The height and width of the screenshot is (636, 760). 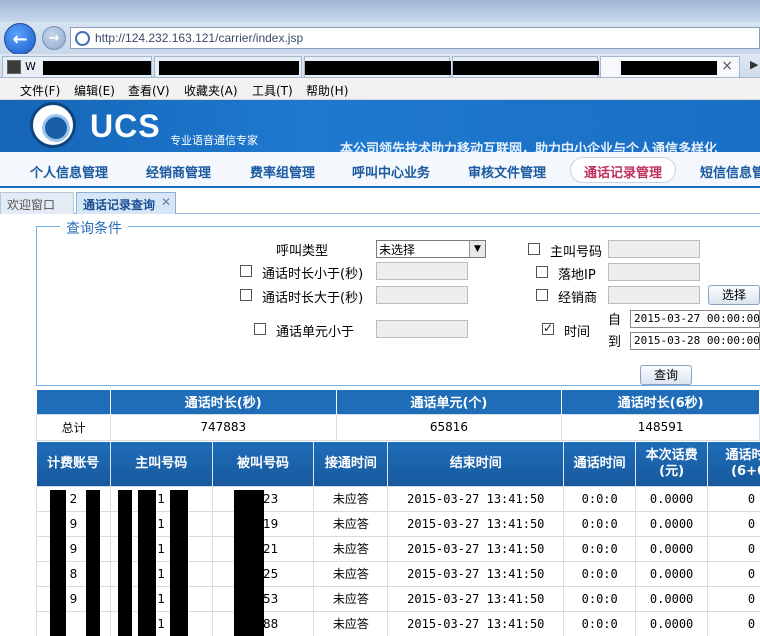 What do you see at coordinates (734, 295) in the screenshot?
I see `select-dealer-button: 选择` at bounding box center [734, 295].